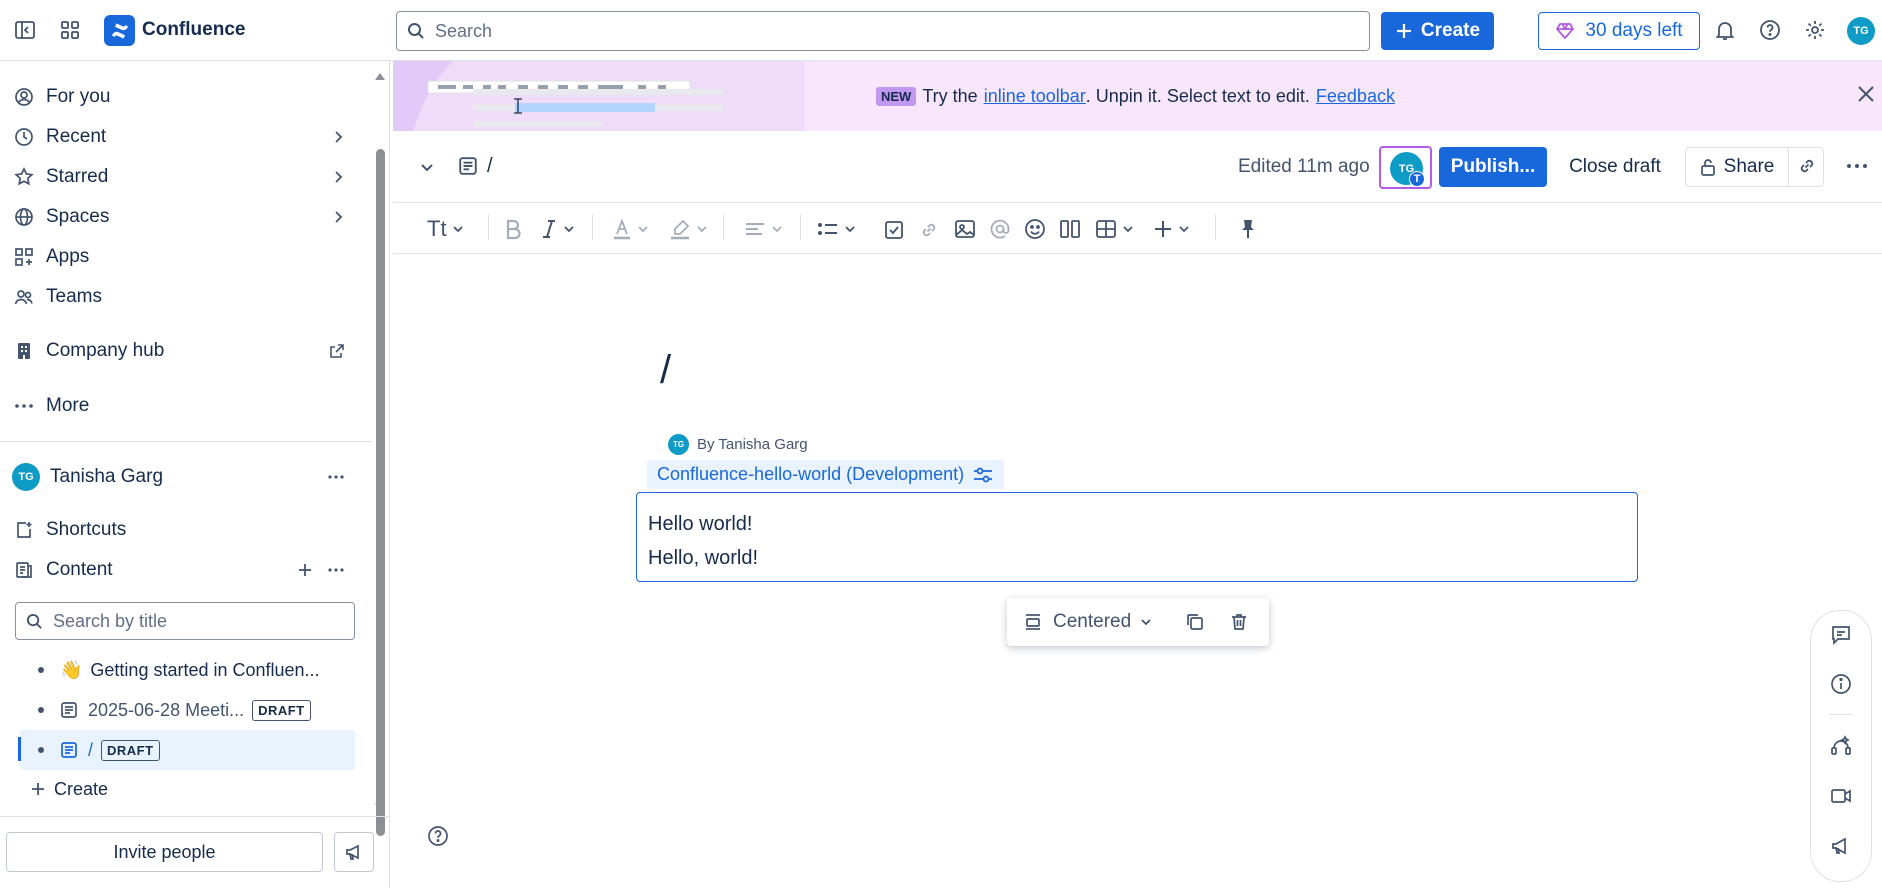 This screenshot has width=1882, height=888. What do you see at coordinates (184, 530) in the screenshot?
I see `sidebar-item-shortcuts: Shortcuts` at bounding box center [184, 530].